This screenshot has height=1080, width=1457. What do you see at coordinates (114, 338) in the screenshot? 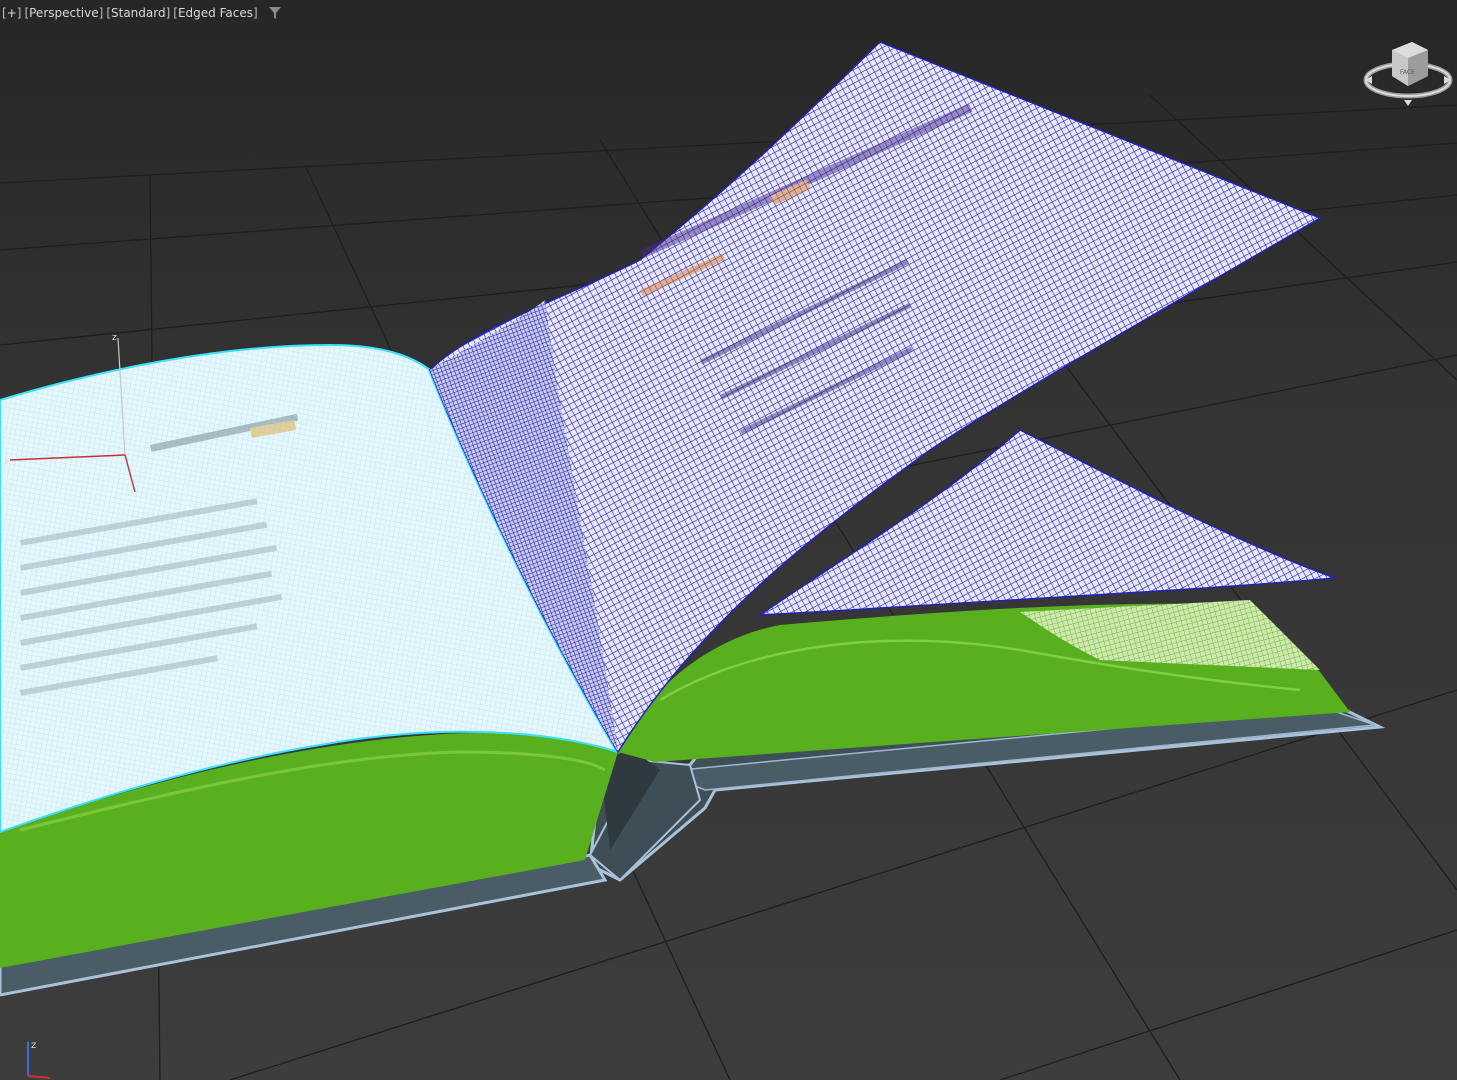
I see `gizmo-z-label: z` at bounding box center [114, 338].